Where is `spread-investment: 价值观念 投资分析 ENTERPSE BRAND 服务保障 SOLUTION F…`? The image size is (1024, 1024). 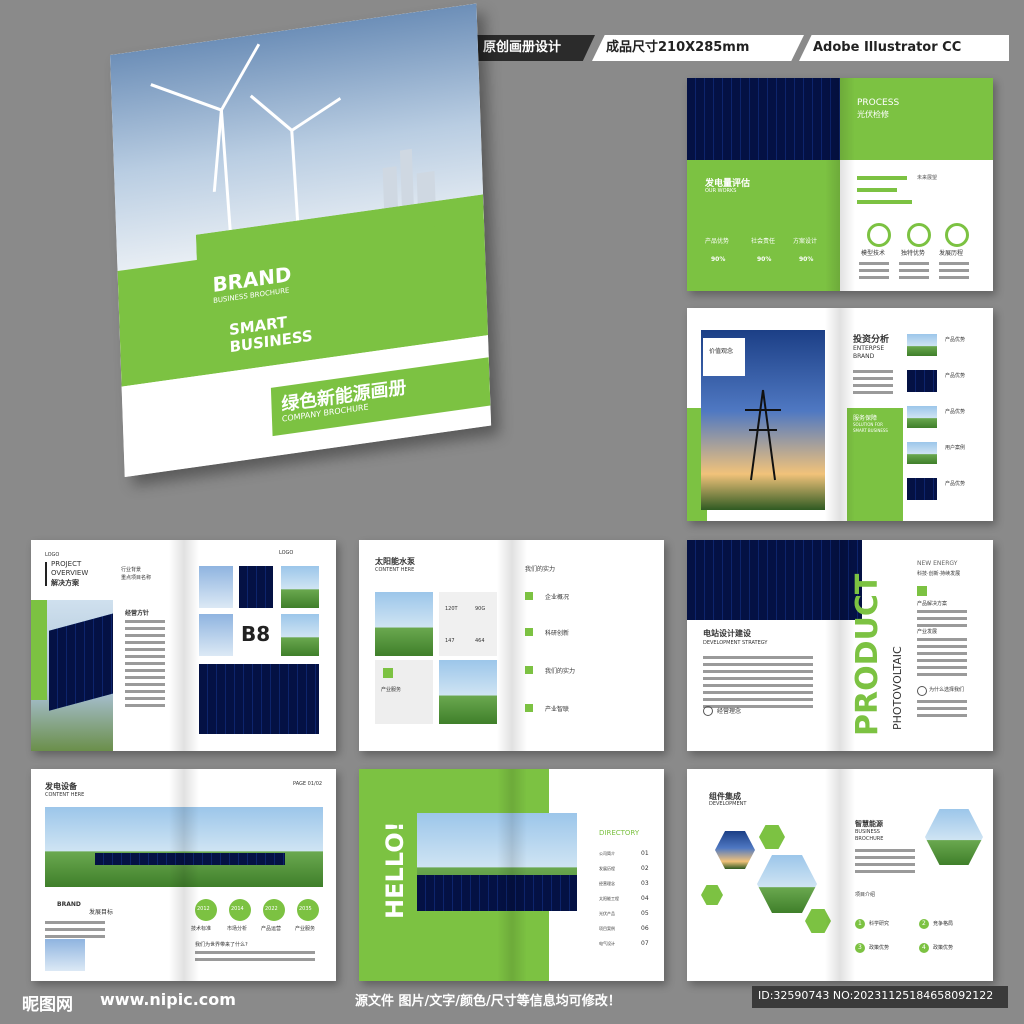
spread-investment: 价值观念 投资分析 ENTERPSE BRAND 服务保障 SOLUTION F… is located at coordinates (840, 414).